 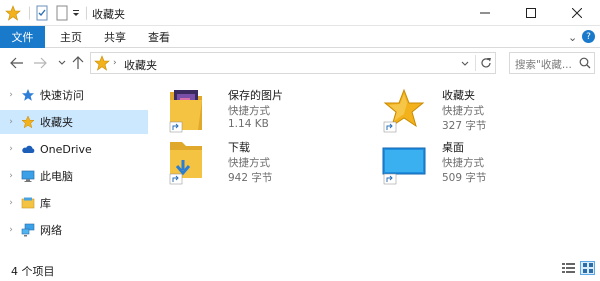 What do you see at coordinates (486, 64) in the screenshot?
I see `refresh-icon` at bounding box center [486, 64].